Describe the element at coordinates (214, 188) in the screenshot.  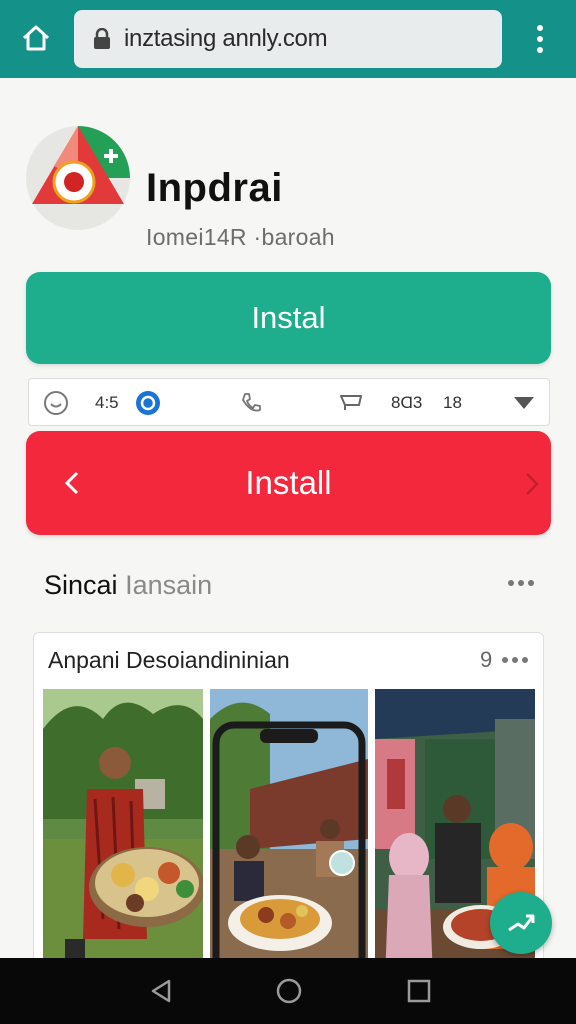
I see `app-name: Inpdrai` at that location.